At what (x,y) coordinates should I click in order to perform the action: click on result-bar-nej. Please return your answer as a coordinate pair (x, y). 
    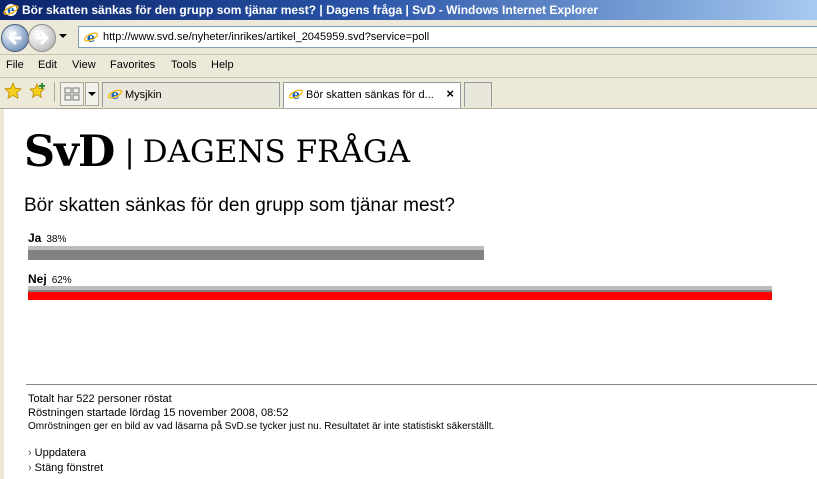
    Looking at the image, I should click on (400, 293).